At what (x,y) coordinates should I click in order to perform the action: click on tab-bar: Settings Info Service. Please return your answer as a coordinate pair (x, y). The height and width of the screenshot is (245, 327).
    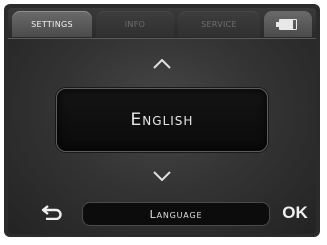
    Looking at the image, I should click on (162, 23).